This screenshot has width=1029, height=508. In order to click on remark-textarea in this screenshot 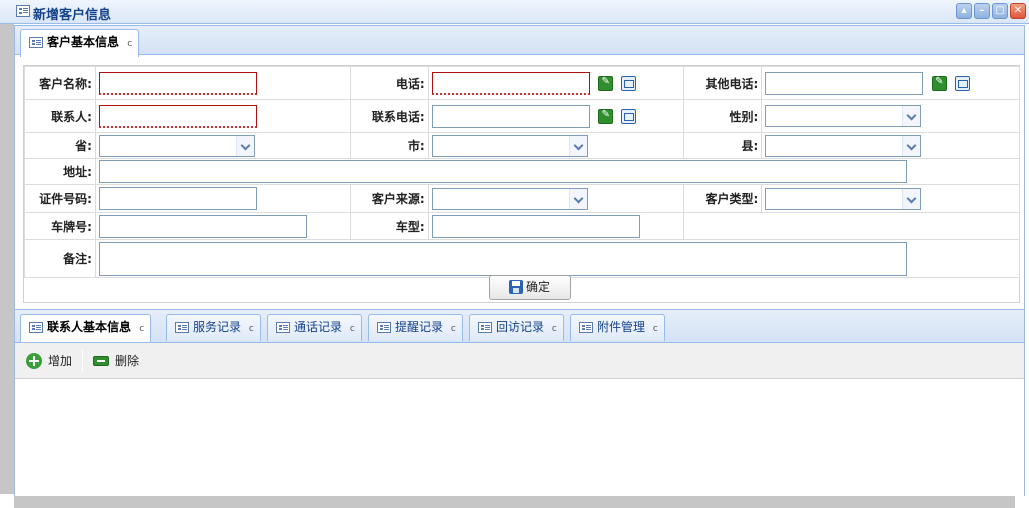, I will do `click(502, 258)`.